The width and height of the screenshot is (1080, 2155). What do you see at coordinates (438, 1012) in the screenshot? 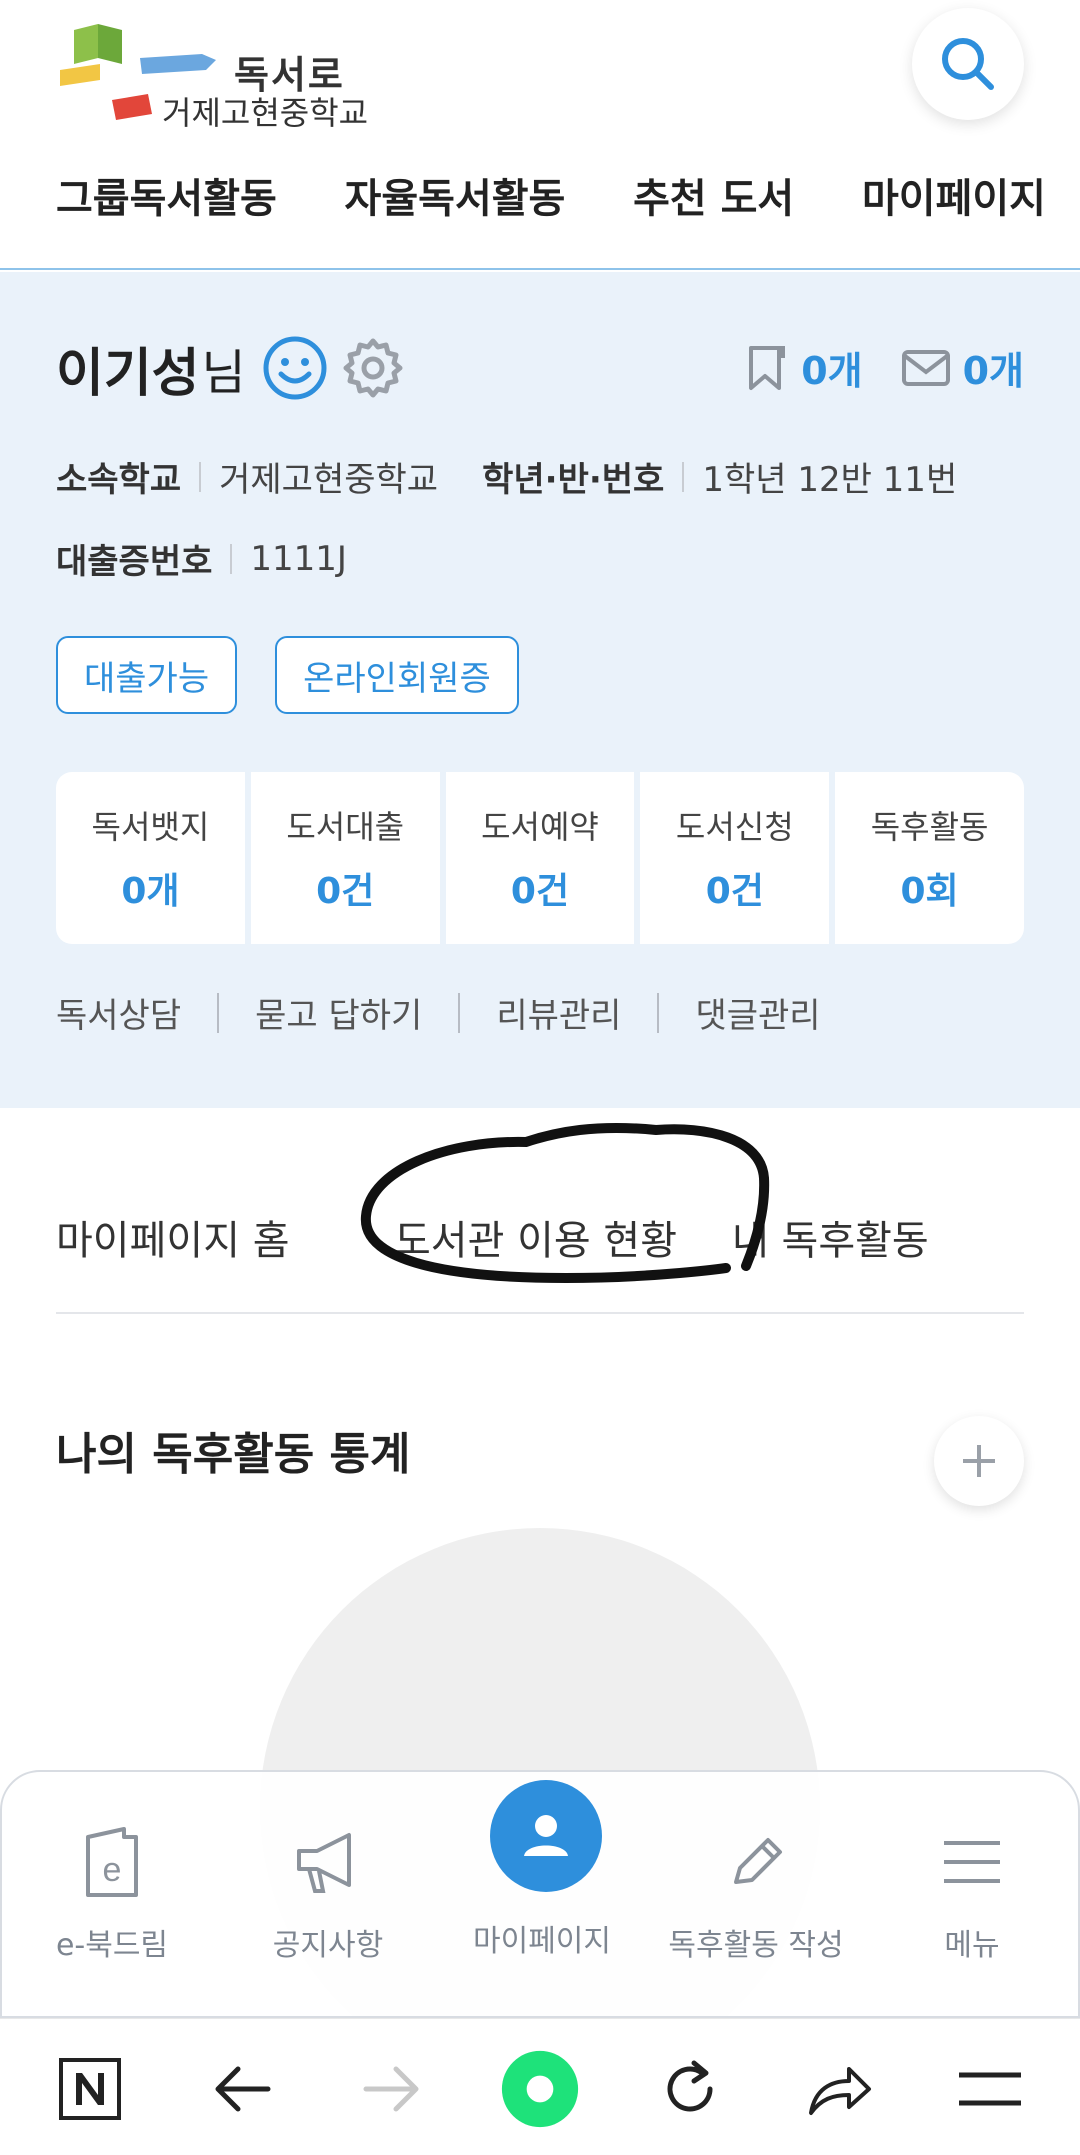
I see `profile-links: 독서상담 묻고 답하기 리뷰관리 댓글관리` at bounding box center [438, 1012].